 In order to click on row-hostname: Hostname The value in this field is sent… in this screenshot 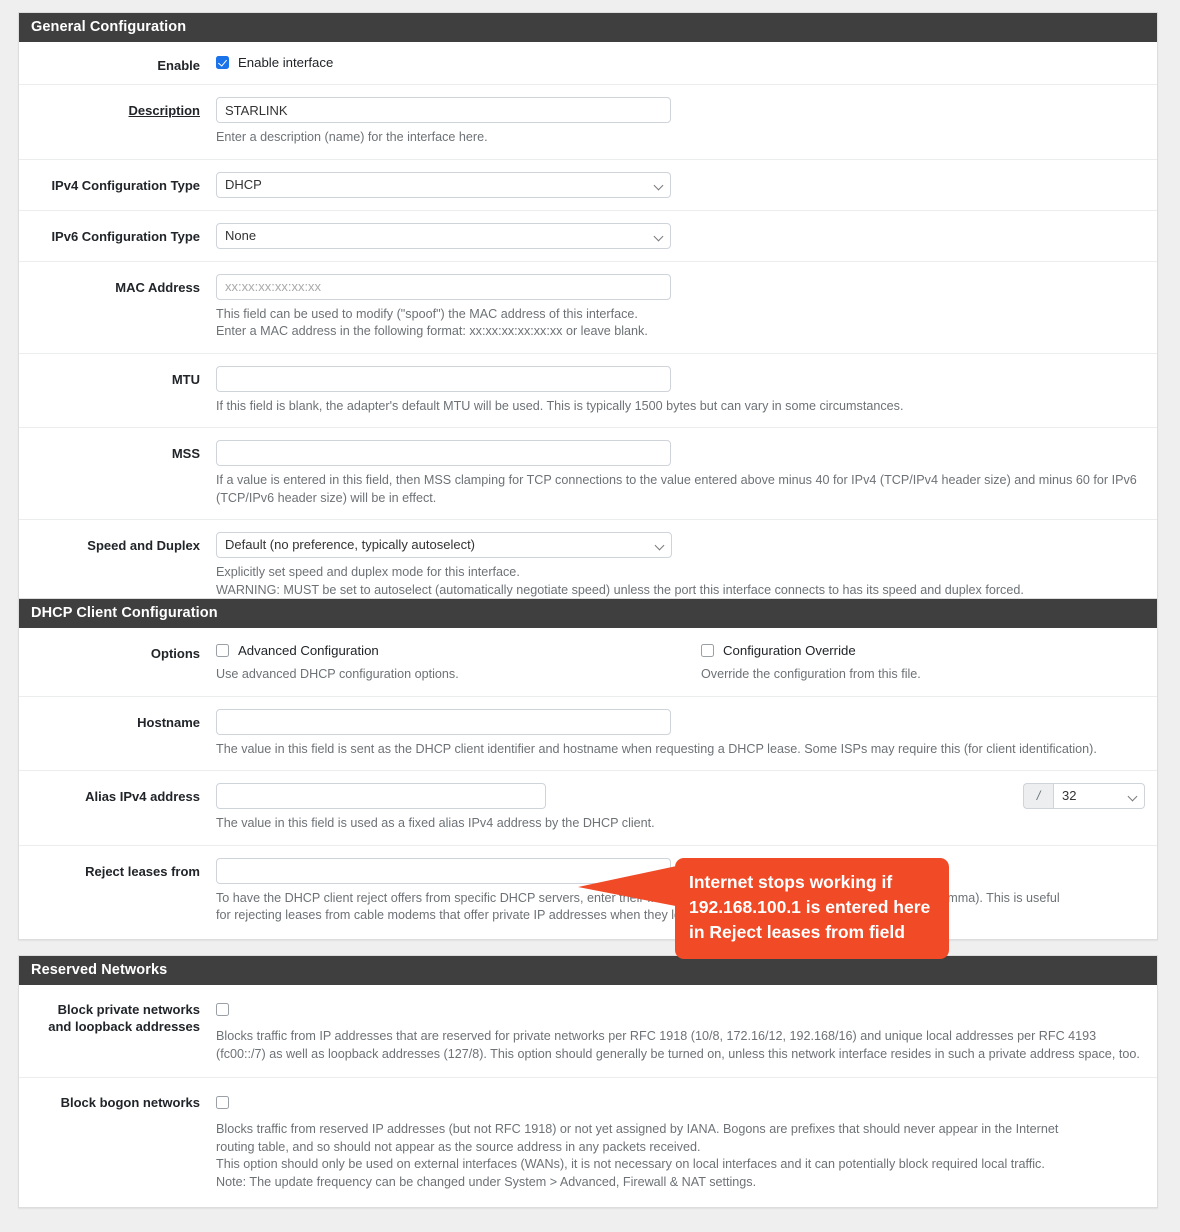, I will do `click(588, 734)`.